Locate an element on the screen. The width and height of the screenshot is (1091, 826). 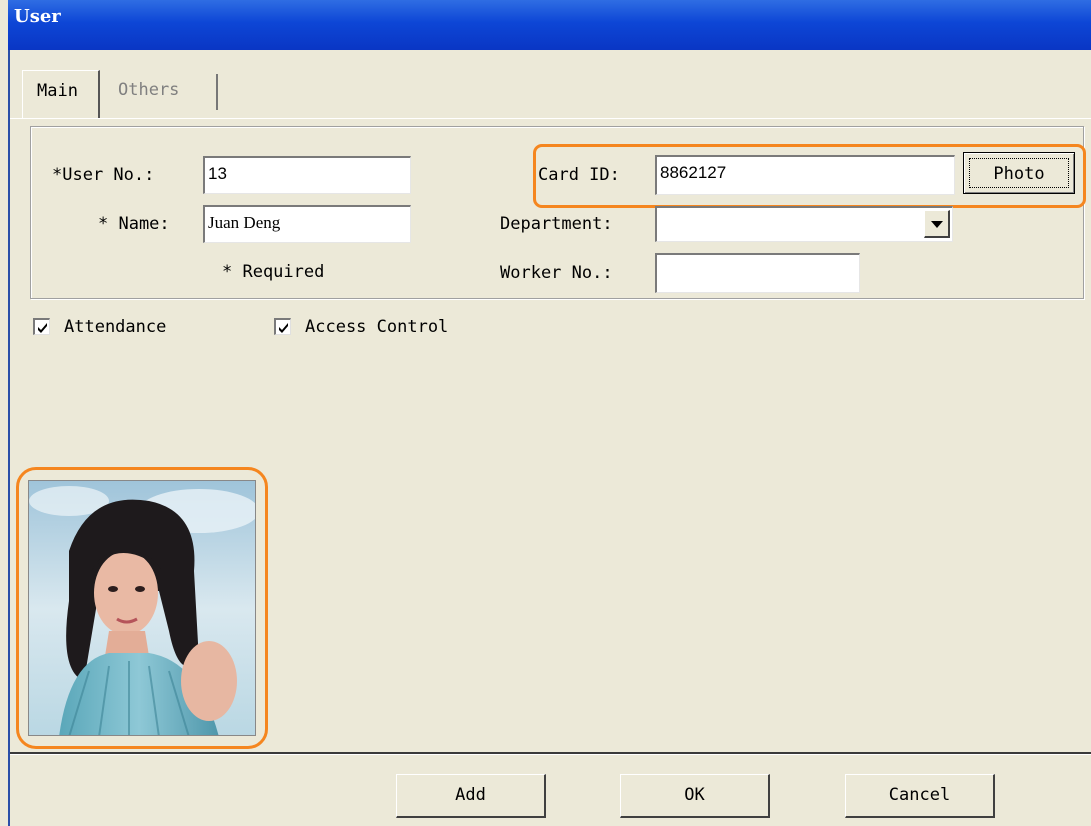
tab-main-label: Main is located at coordinates (57, 91).